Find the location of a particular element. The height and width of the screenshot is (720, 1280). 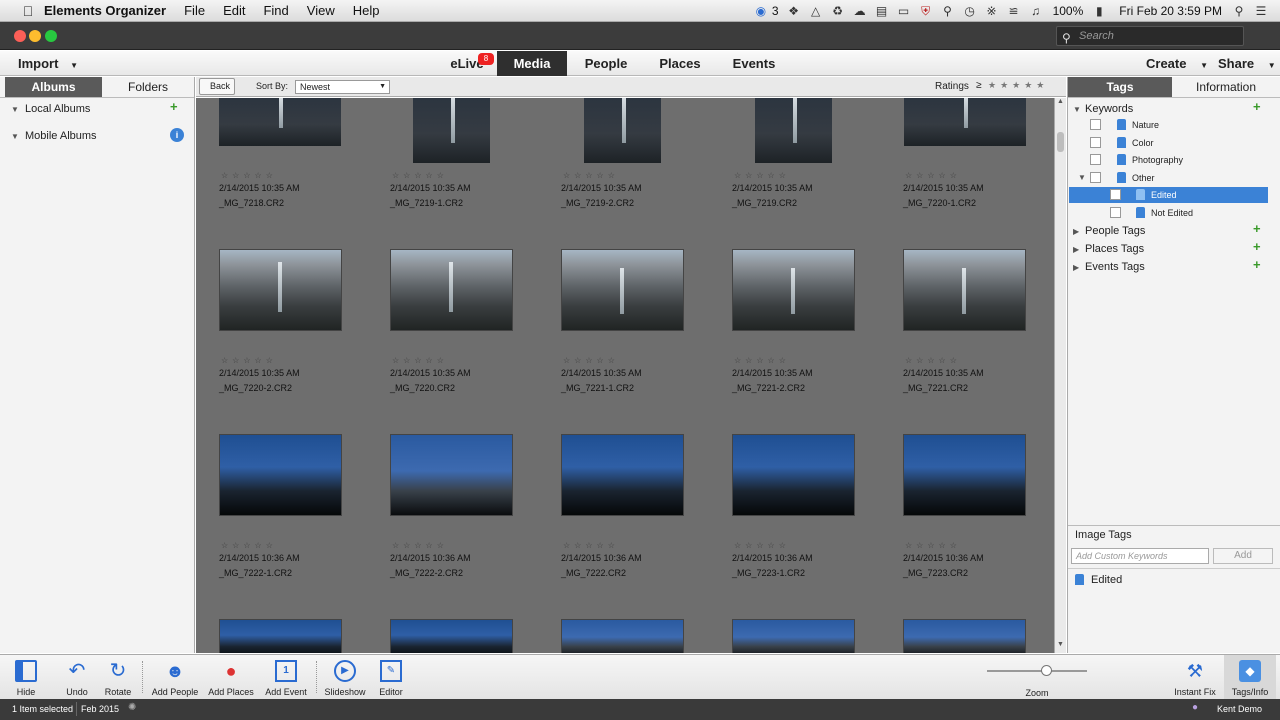

shield-icon: ⛨ is located at coordinates (926, 11).